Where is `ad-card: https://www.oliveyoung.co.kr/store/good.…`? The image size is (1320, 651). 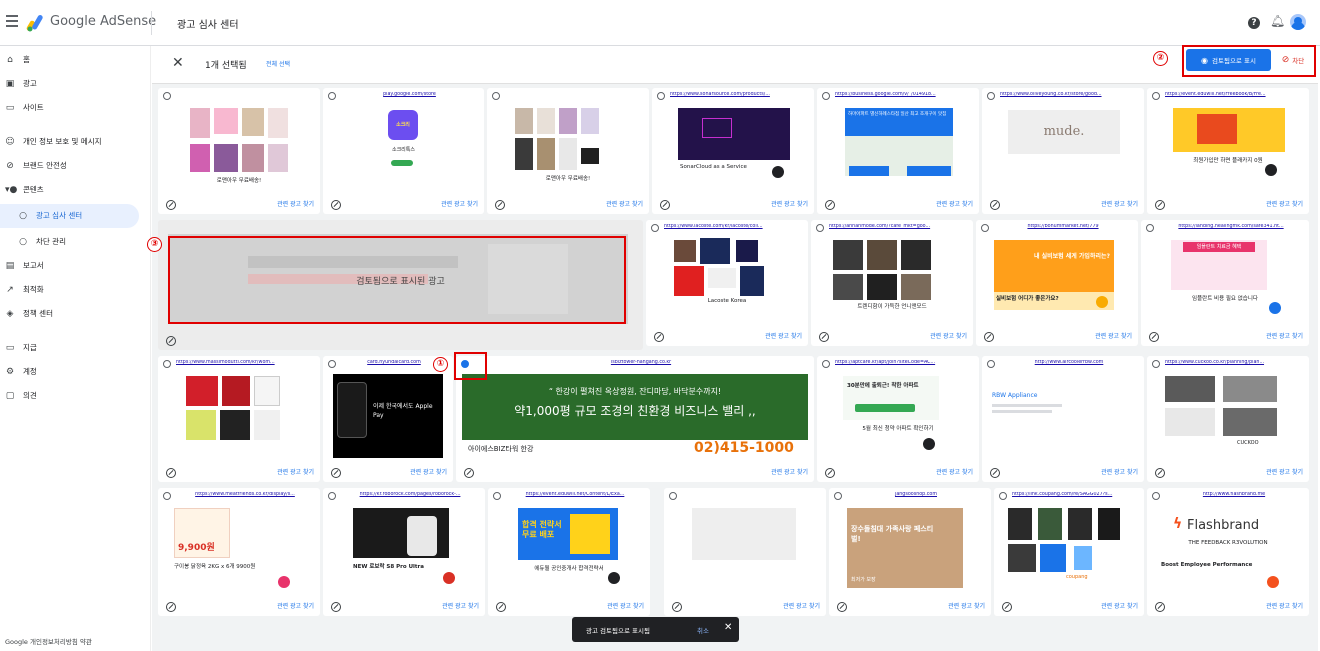 ad-card: https://www.oliveyoung.co.kr/store/good.… is located at coordinates (1063, 151).